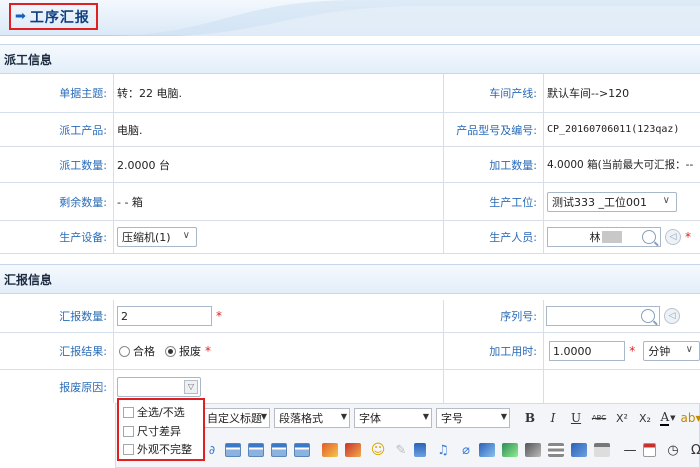  I want to click on qty-label: 派工数量:, so click(83, 165).